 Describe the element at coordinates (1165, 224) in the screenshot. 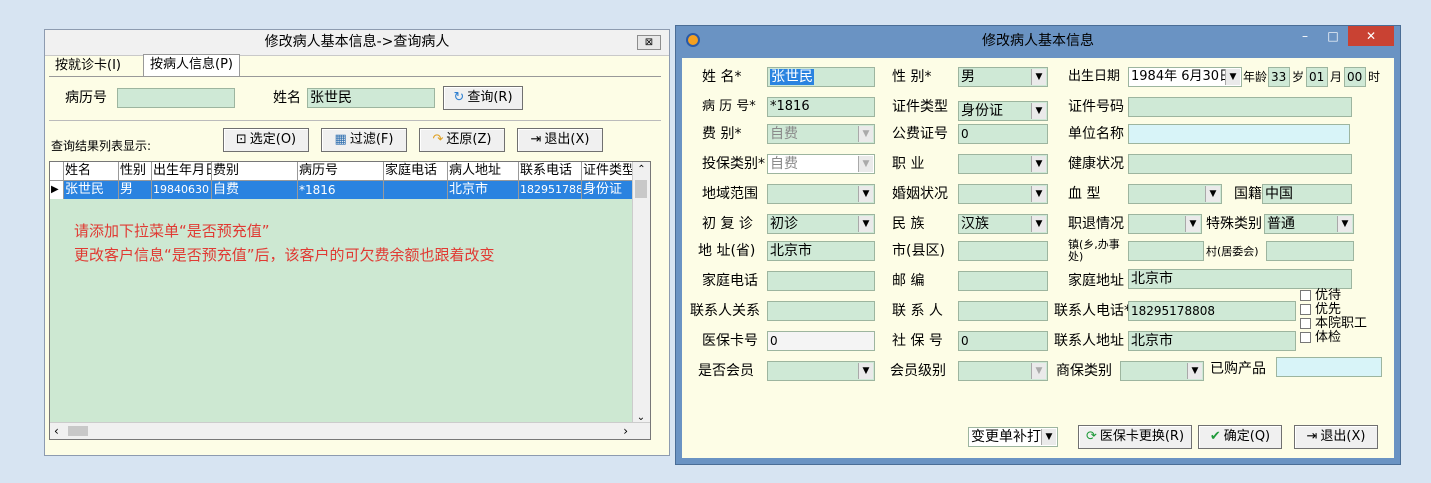

I see `retire-select: ▼` at that location.